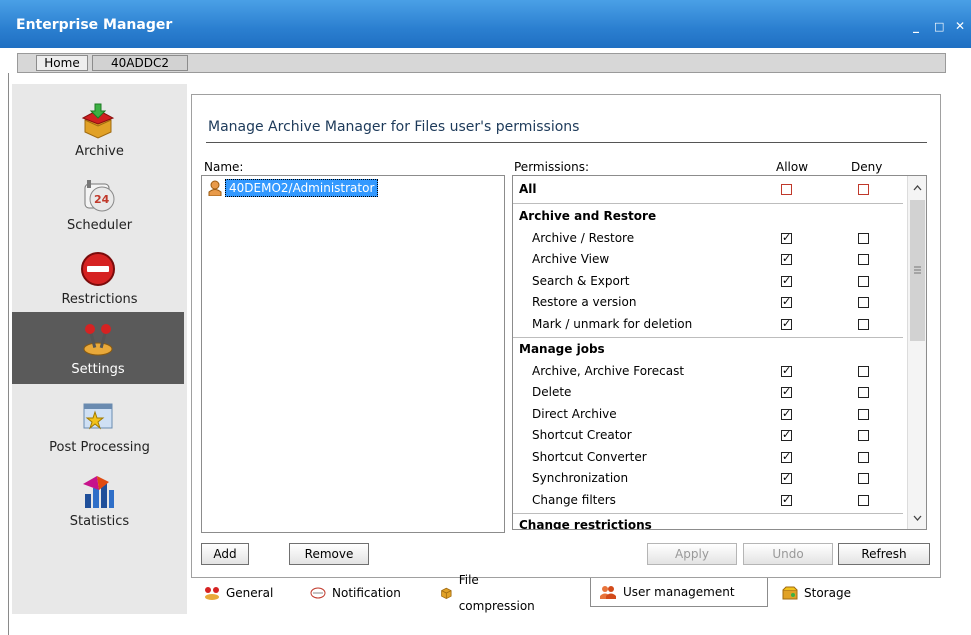 The image size is (971, 635). I want to click on file-compression-icon, so click(446, 593).